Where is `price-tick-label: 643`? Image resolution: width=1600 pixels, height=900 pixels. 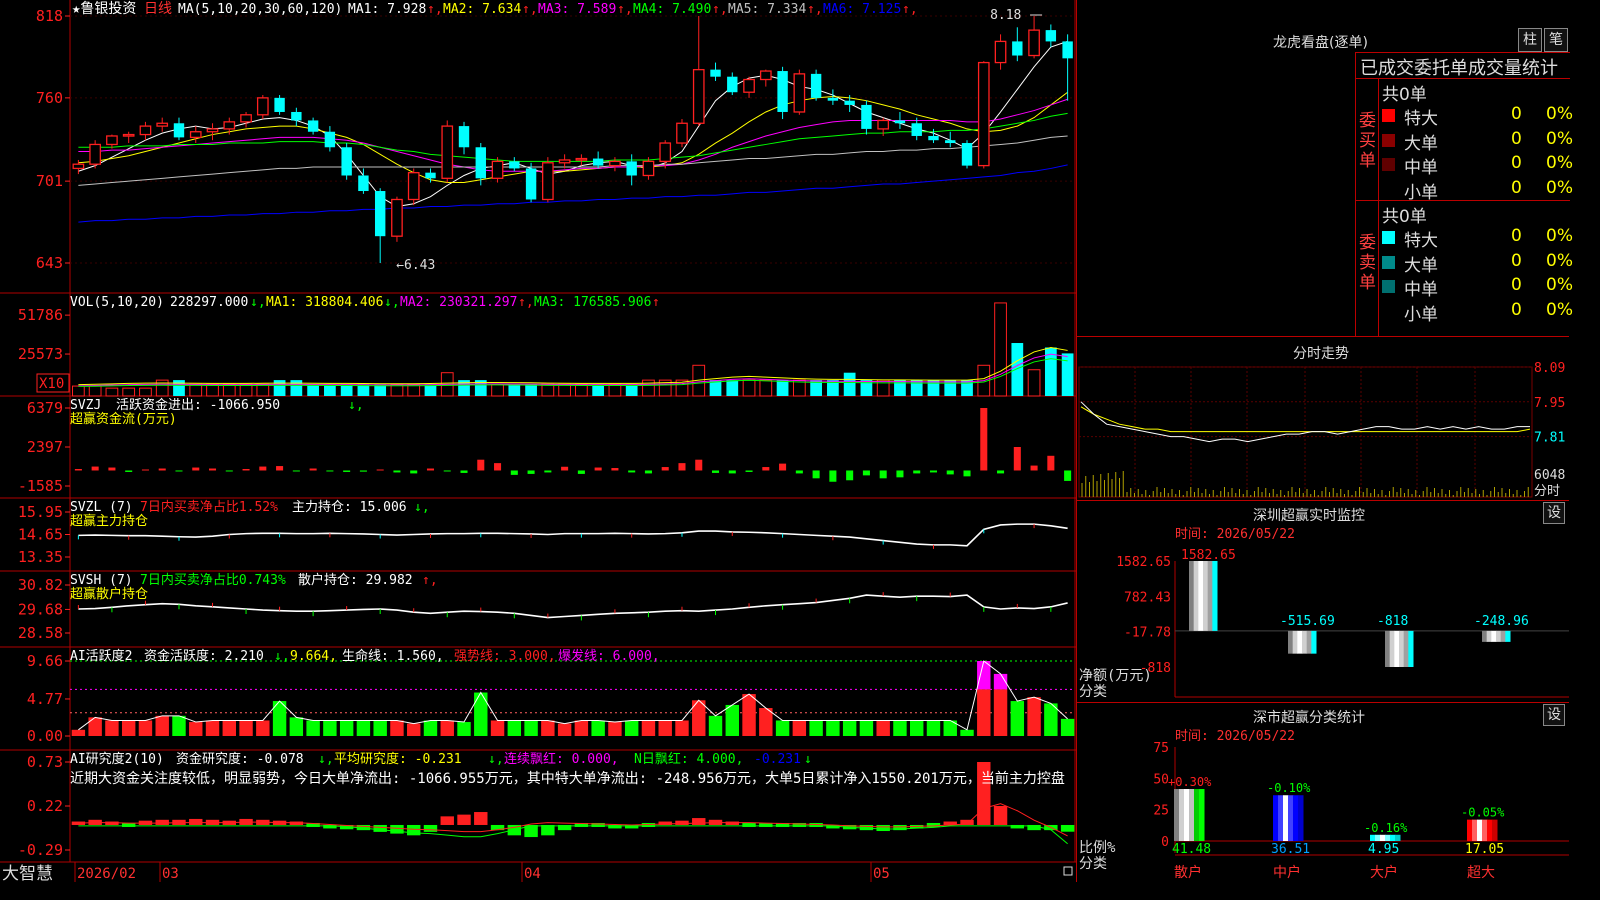
price-tick-label: 643 is located at coordinates (49, 263).